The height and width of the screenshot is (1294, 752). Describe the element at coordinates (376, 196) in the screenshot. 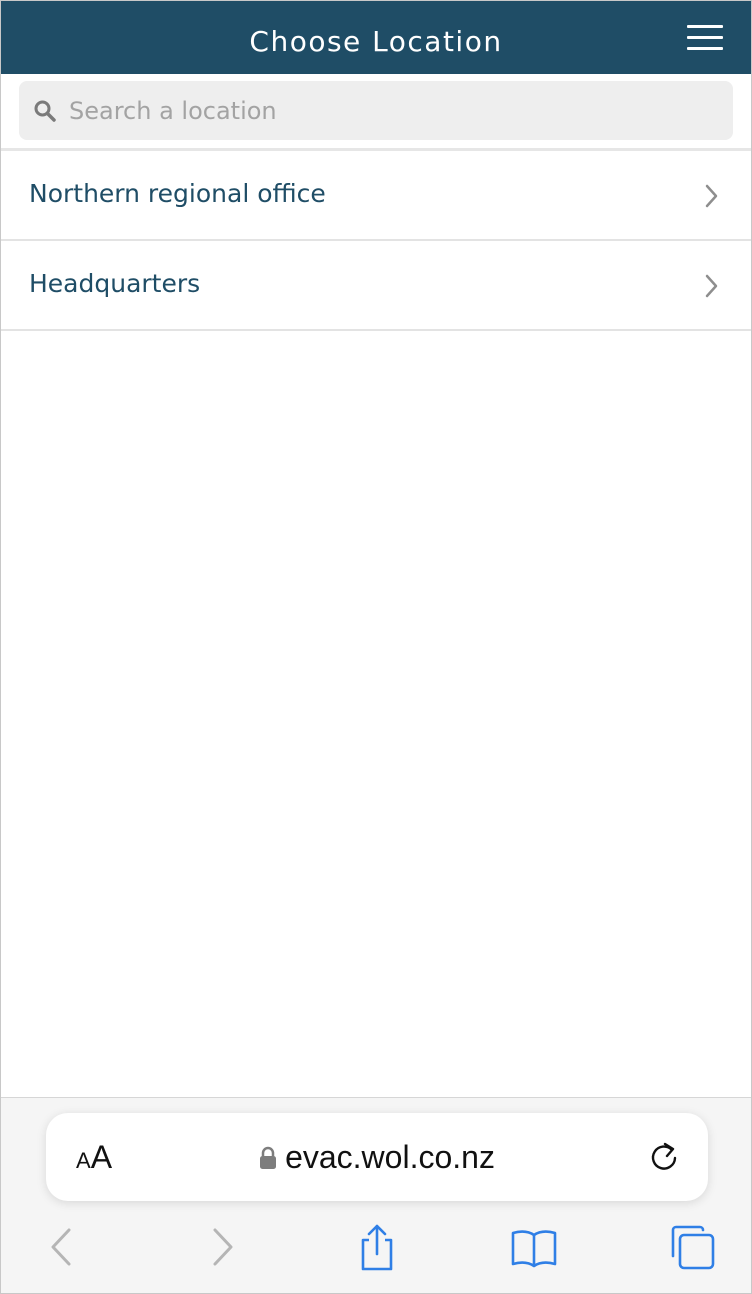

I see `list-item-northern-regional-office: Northern regional office` at that location.